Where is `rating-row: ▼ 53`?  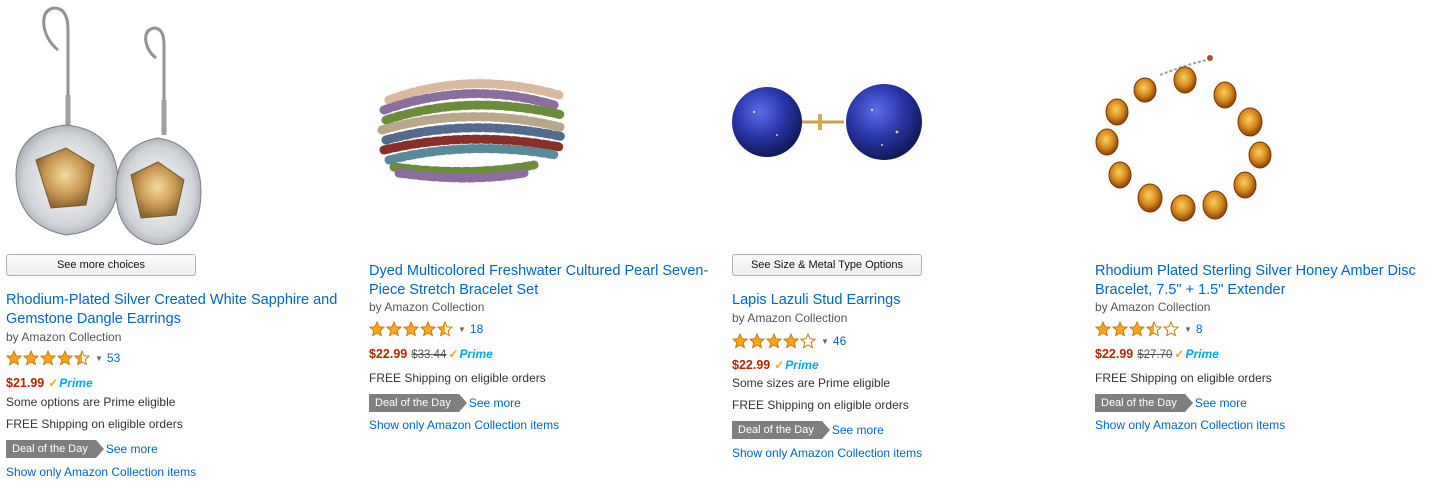
rating-row: ▼ 53 is located at coordinates (63, 358).